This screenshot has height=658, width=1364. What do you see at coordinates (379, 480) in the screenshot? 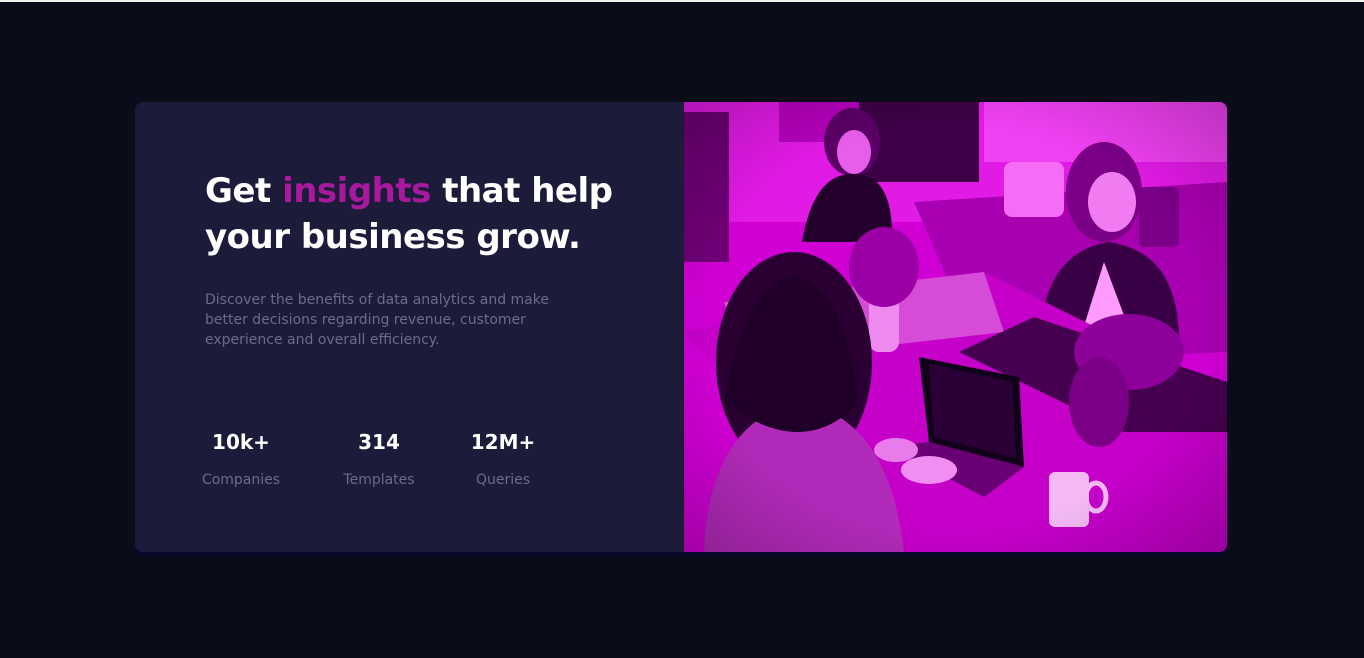
I see `stat-label: Templates` at bounding box center [379, 480].